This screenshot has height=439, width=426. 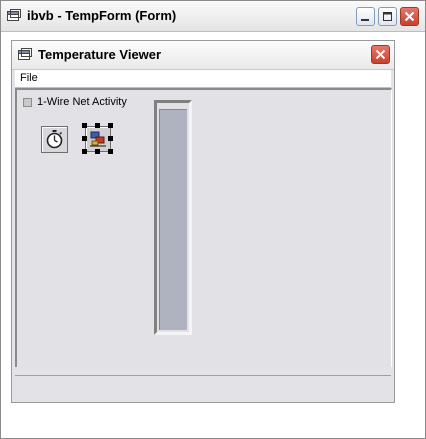 I want to click on net-activity-checkbox, so click(x=27, y=102).